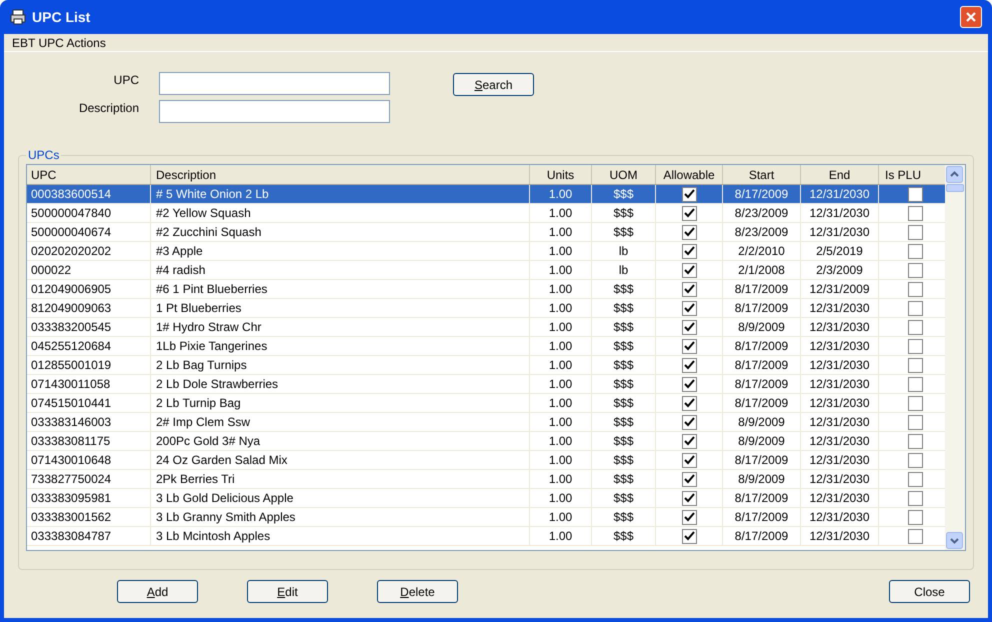 The height and width of the screenshot is (622, 992). Describe the element at coordinates (212, 289) in the screenshot. I see `table-cell-text: #6 1 Pint Blueberries` at that location.